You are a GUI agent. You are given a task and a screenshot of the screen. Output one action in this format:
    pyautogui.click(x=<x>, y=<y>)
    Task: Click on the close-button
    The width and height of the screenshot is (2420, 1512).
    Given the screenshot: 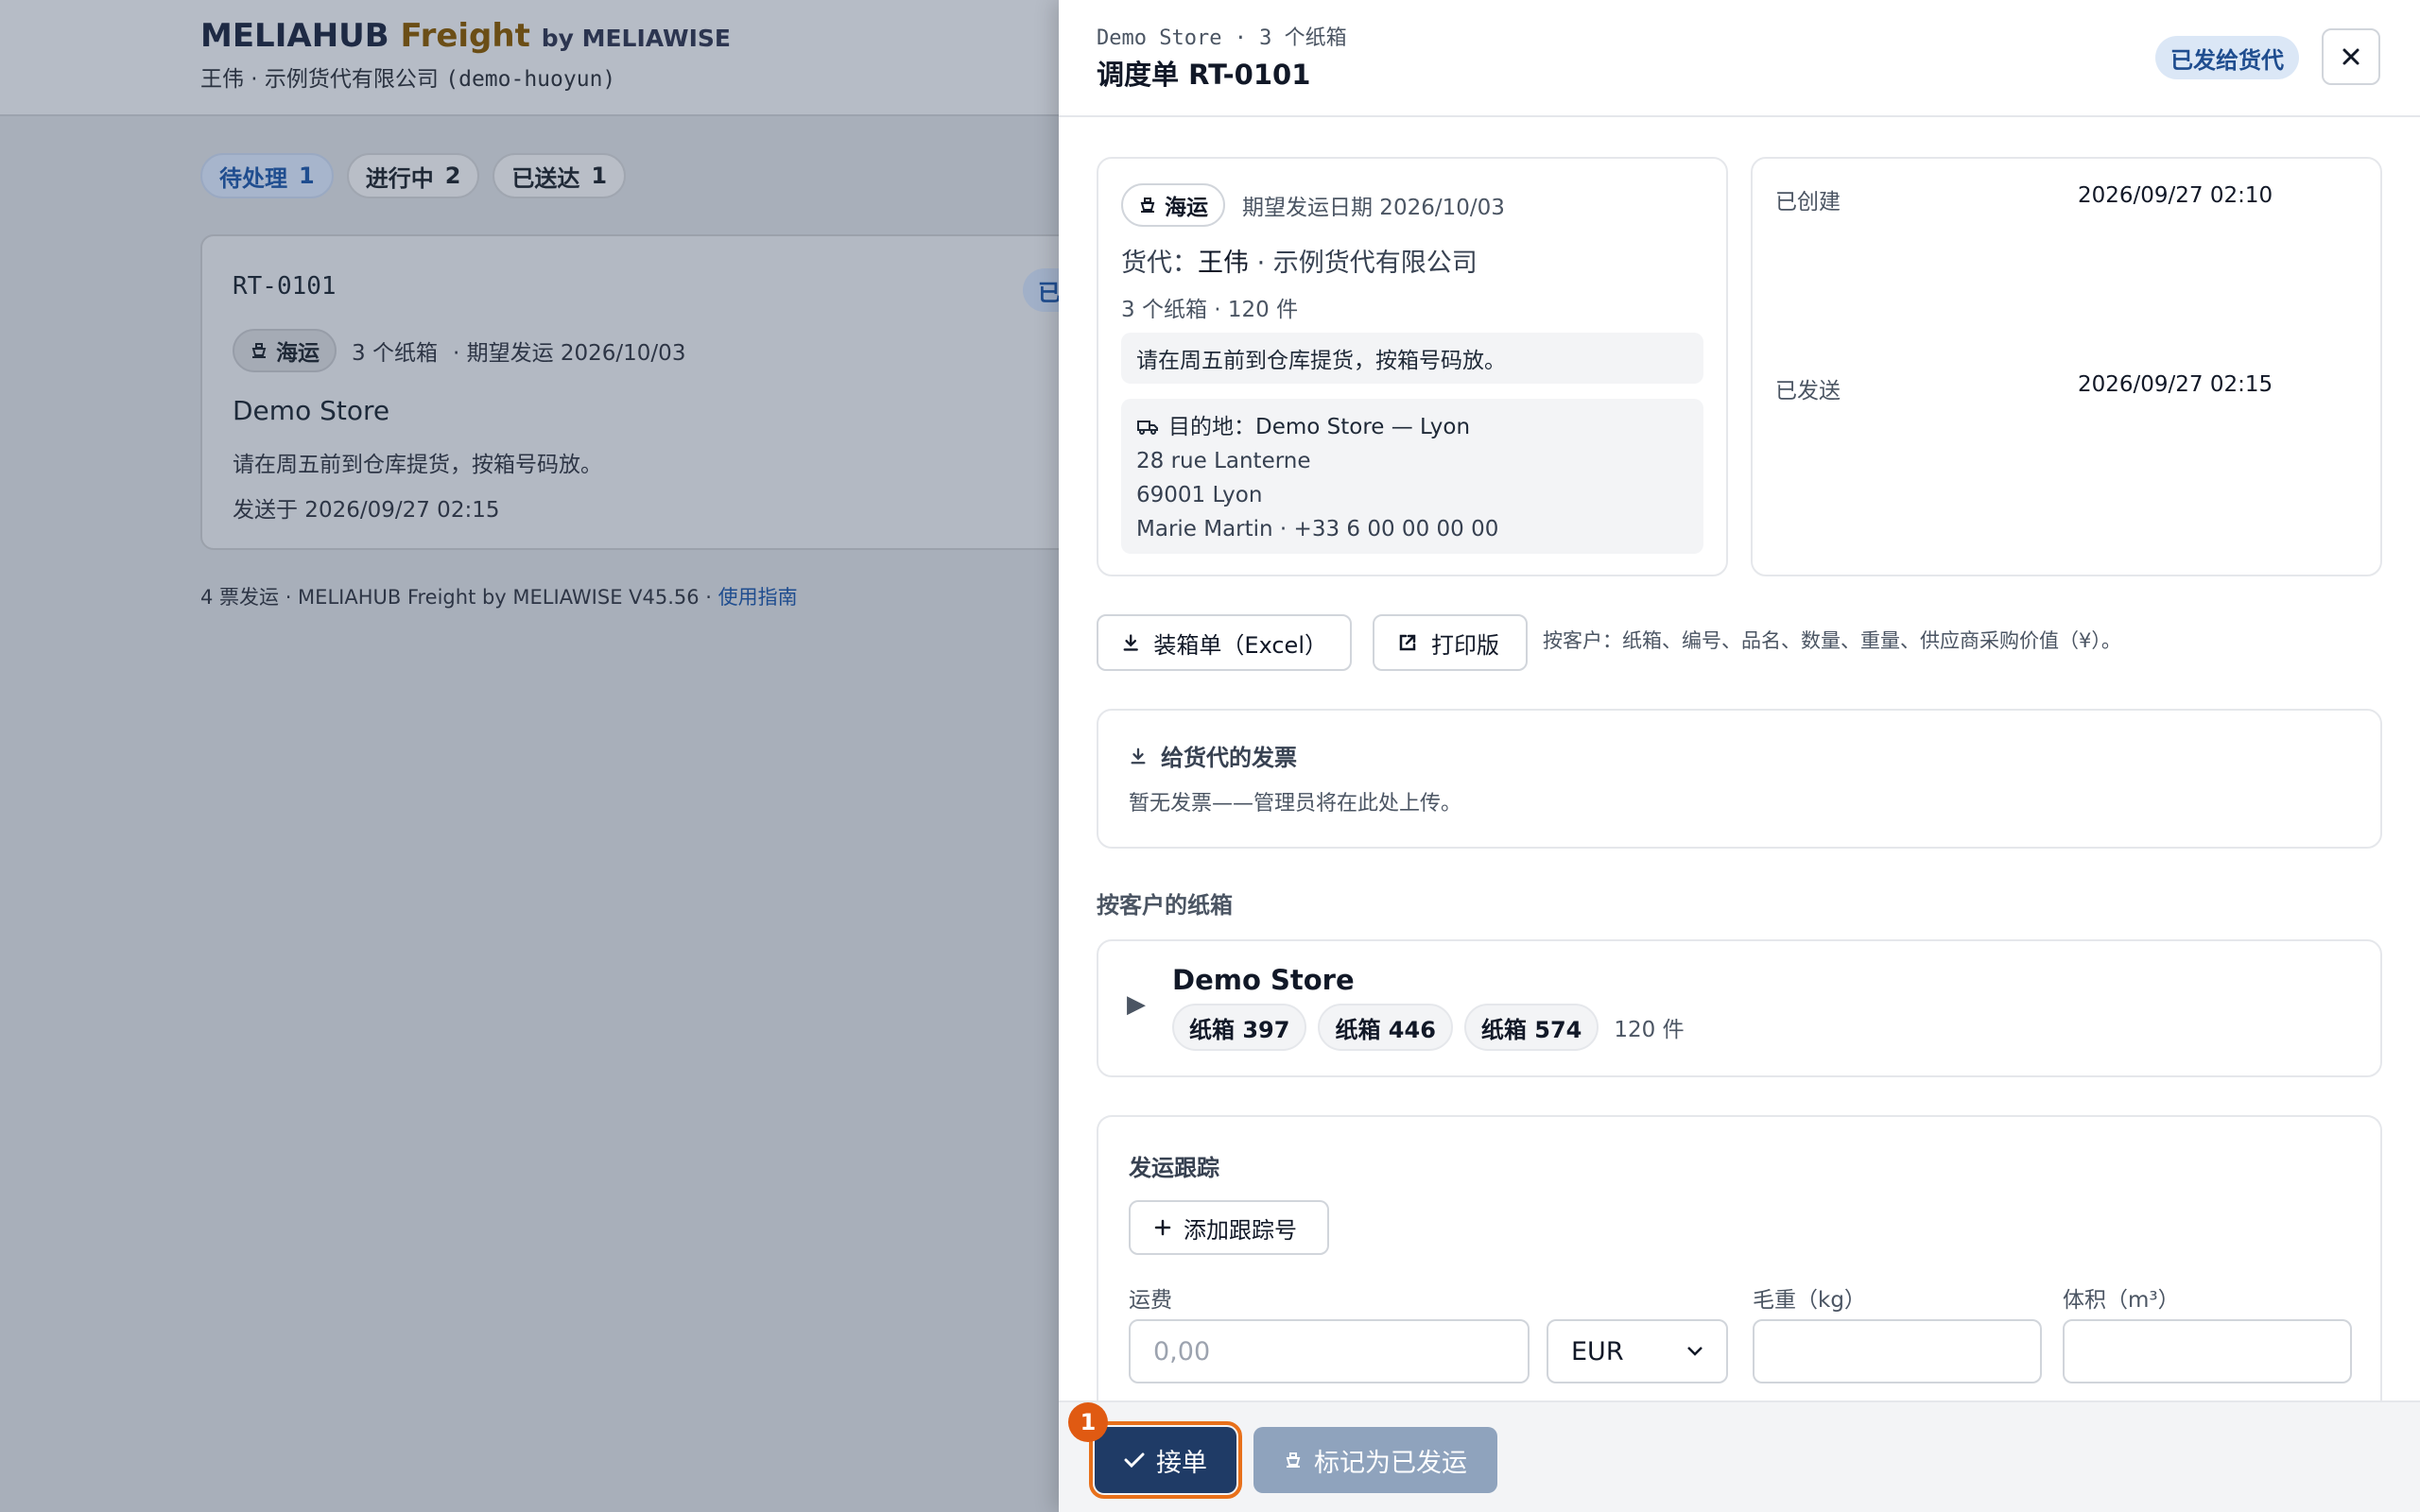 What is the action you would take?
    pyautogui.click(x=2351, y=56)
    